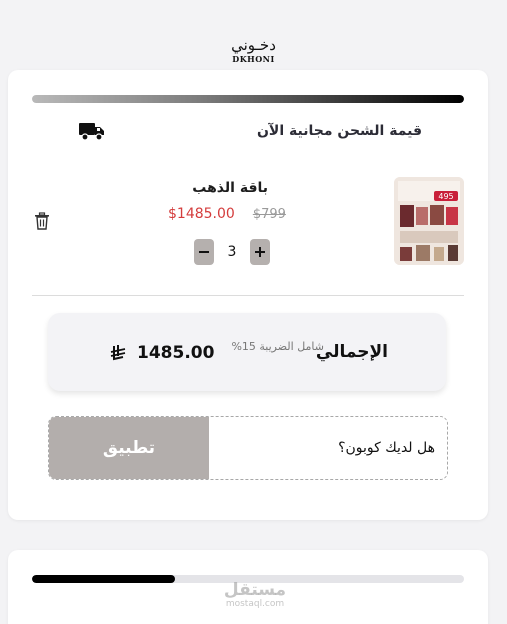 This screenshot has height=624, width=507. What do you see at coordinates (253, 59) in the screenshot?
I see `brand-name-english: DKHONI` at bounding box center [253, 59].